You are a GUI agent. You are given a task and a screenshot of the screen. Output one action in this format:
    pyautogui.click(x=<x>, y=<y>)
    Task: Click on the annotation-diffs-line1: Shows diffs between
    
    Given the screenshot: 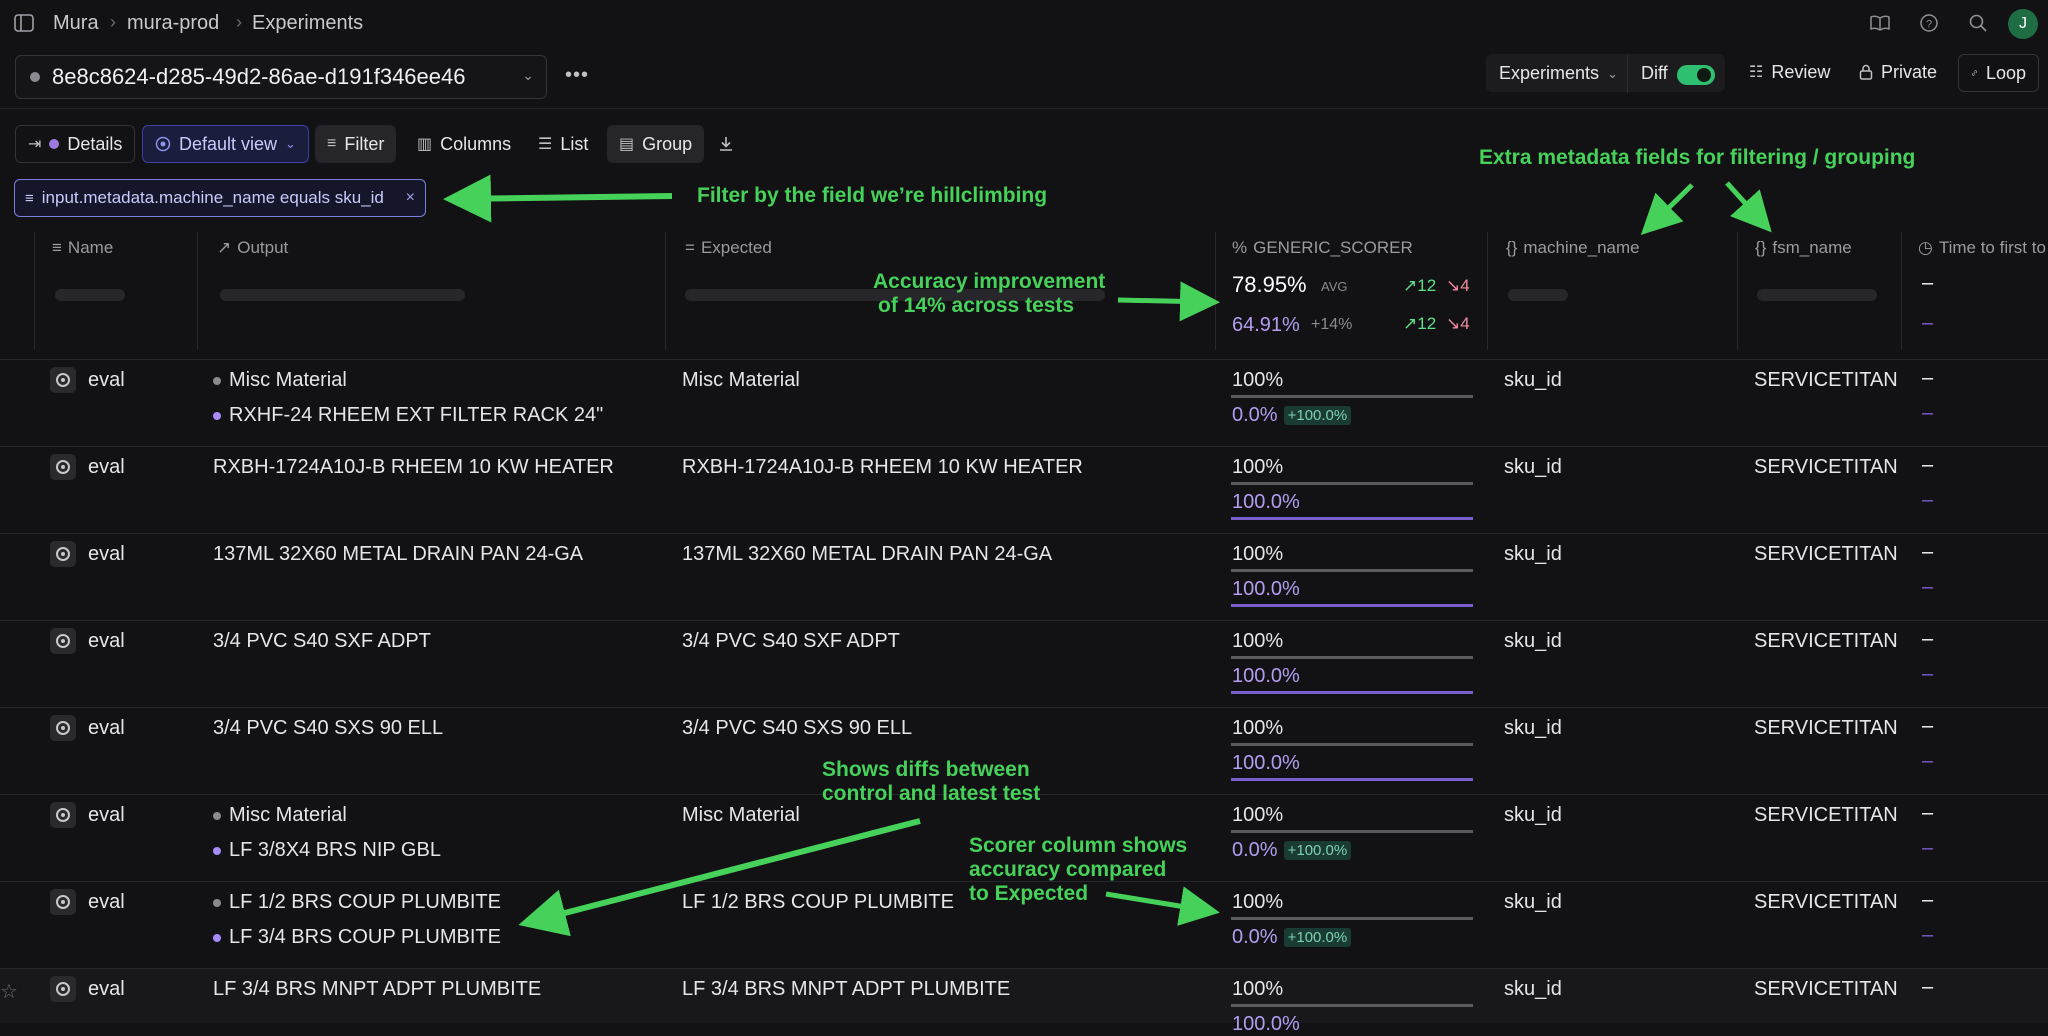 What is the action you would take?
    pyautogui.click(x=926, y=769)
    